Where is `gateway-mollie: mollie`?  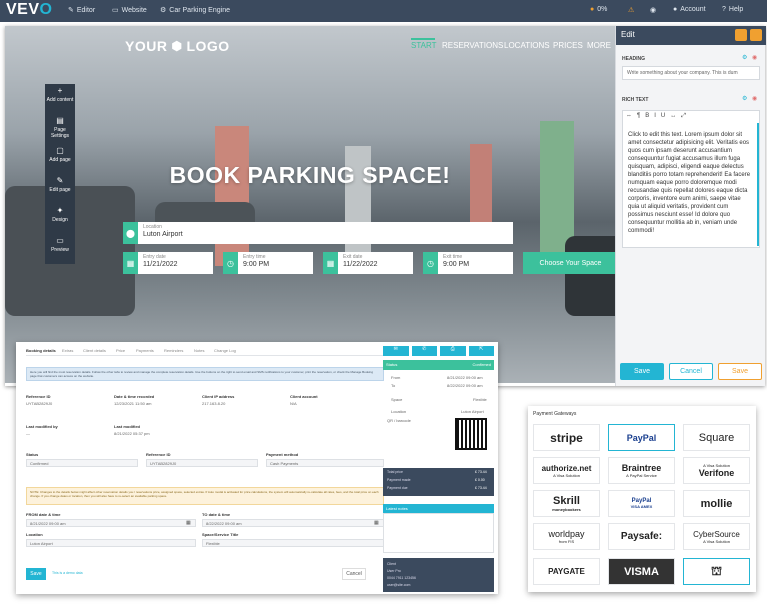
gateway-mollie: mollie is located at coordinates (716, 503).